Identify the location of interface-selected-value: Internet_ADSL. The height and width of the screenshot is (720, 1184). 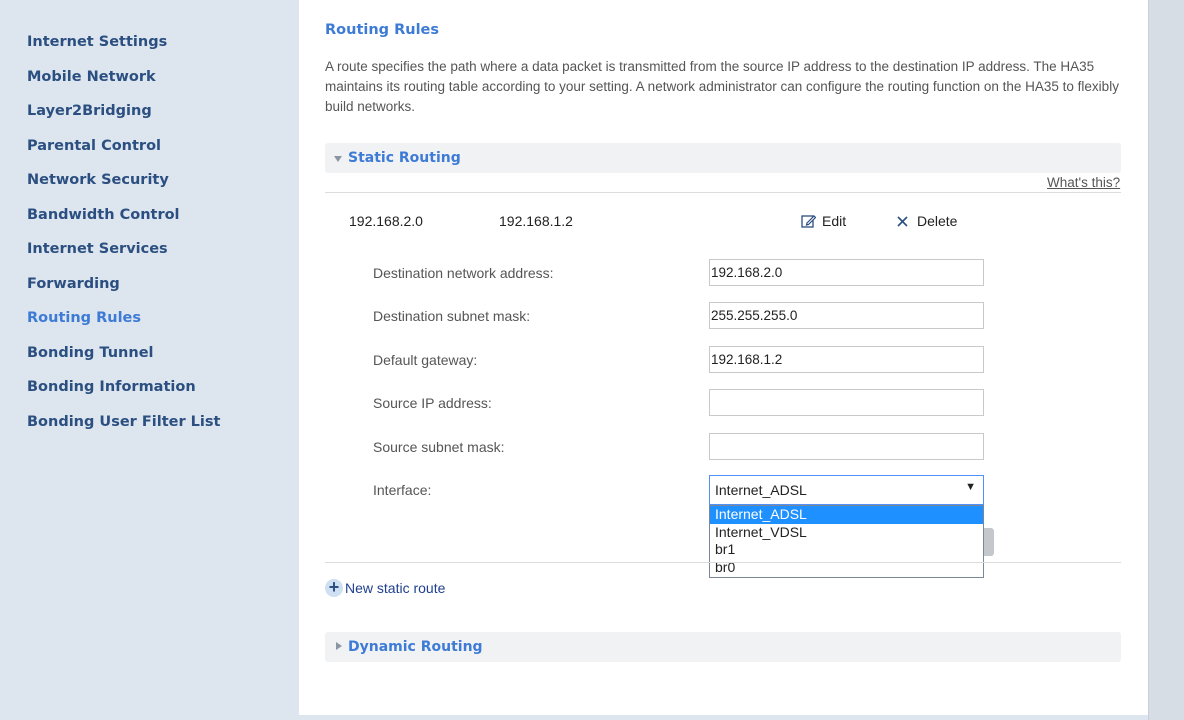
(761, 490).